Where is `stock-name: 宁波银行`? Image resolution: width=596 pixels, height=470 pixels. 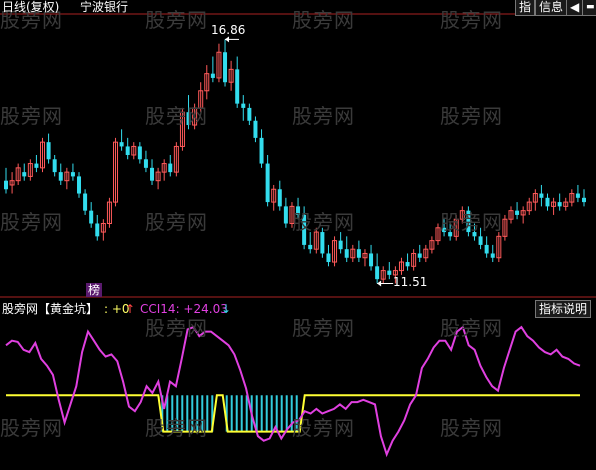
stock-name: 宁波银行 is located at coordinates (104, 7).